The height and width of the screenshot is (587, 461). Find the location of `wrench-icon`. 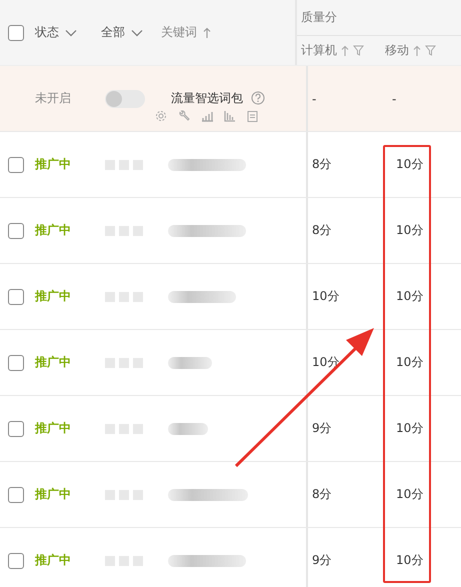

wrench-icon is located at coordinates (184, 116).